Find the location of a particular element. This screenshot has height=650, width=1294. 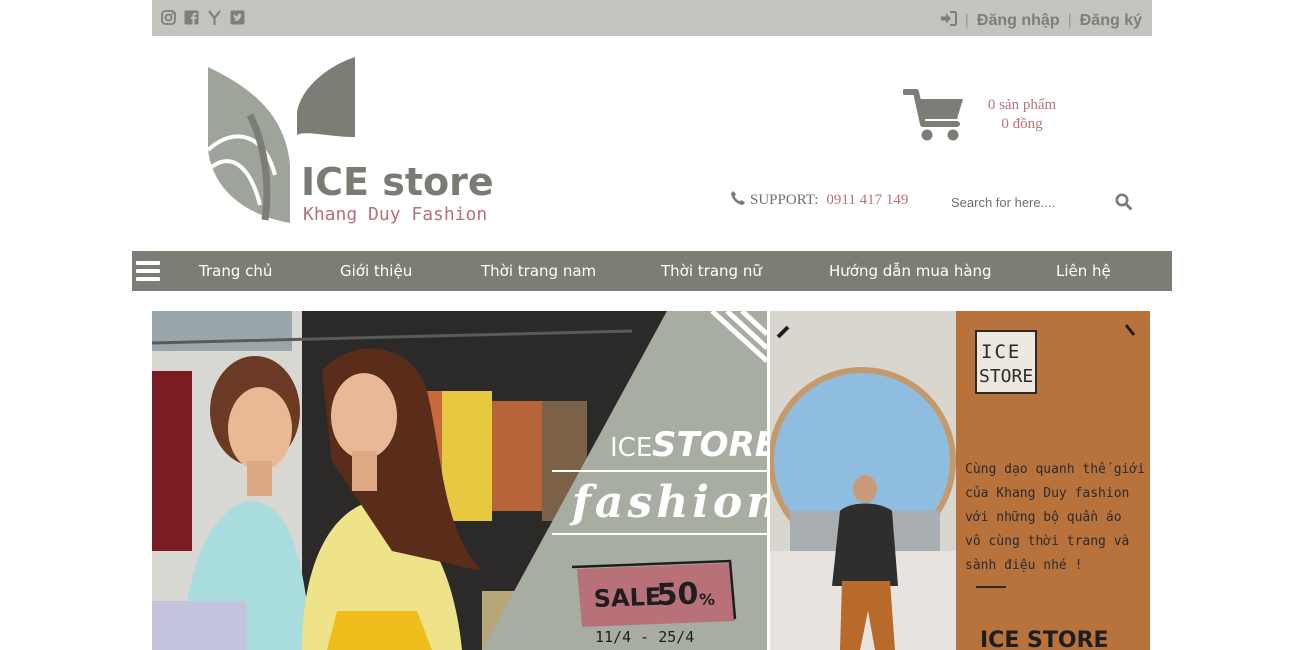

right-footer: ICE STORE is located at coordinates (1044, 639).